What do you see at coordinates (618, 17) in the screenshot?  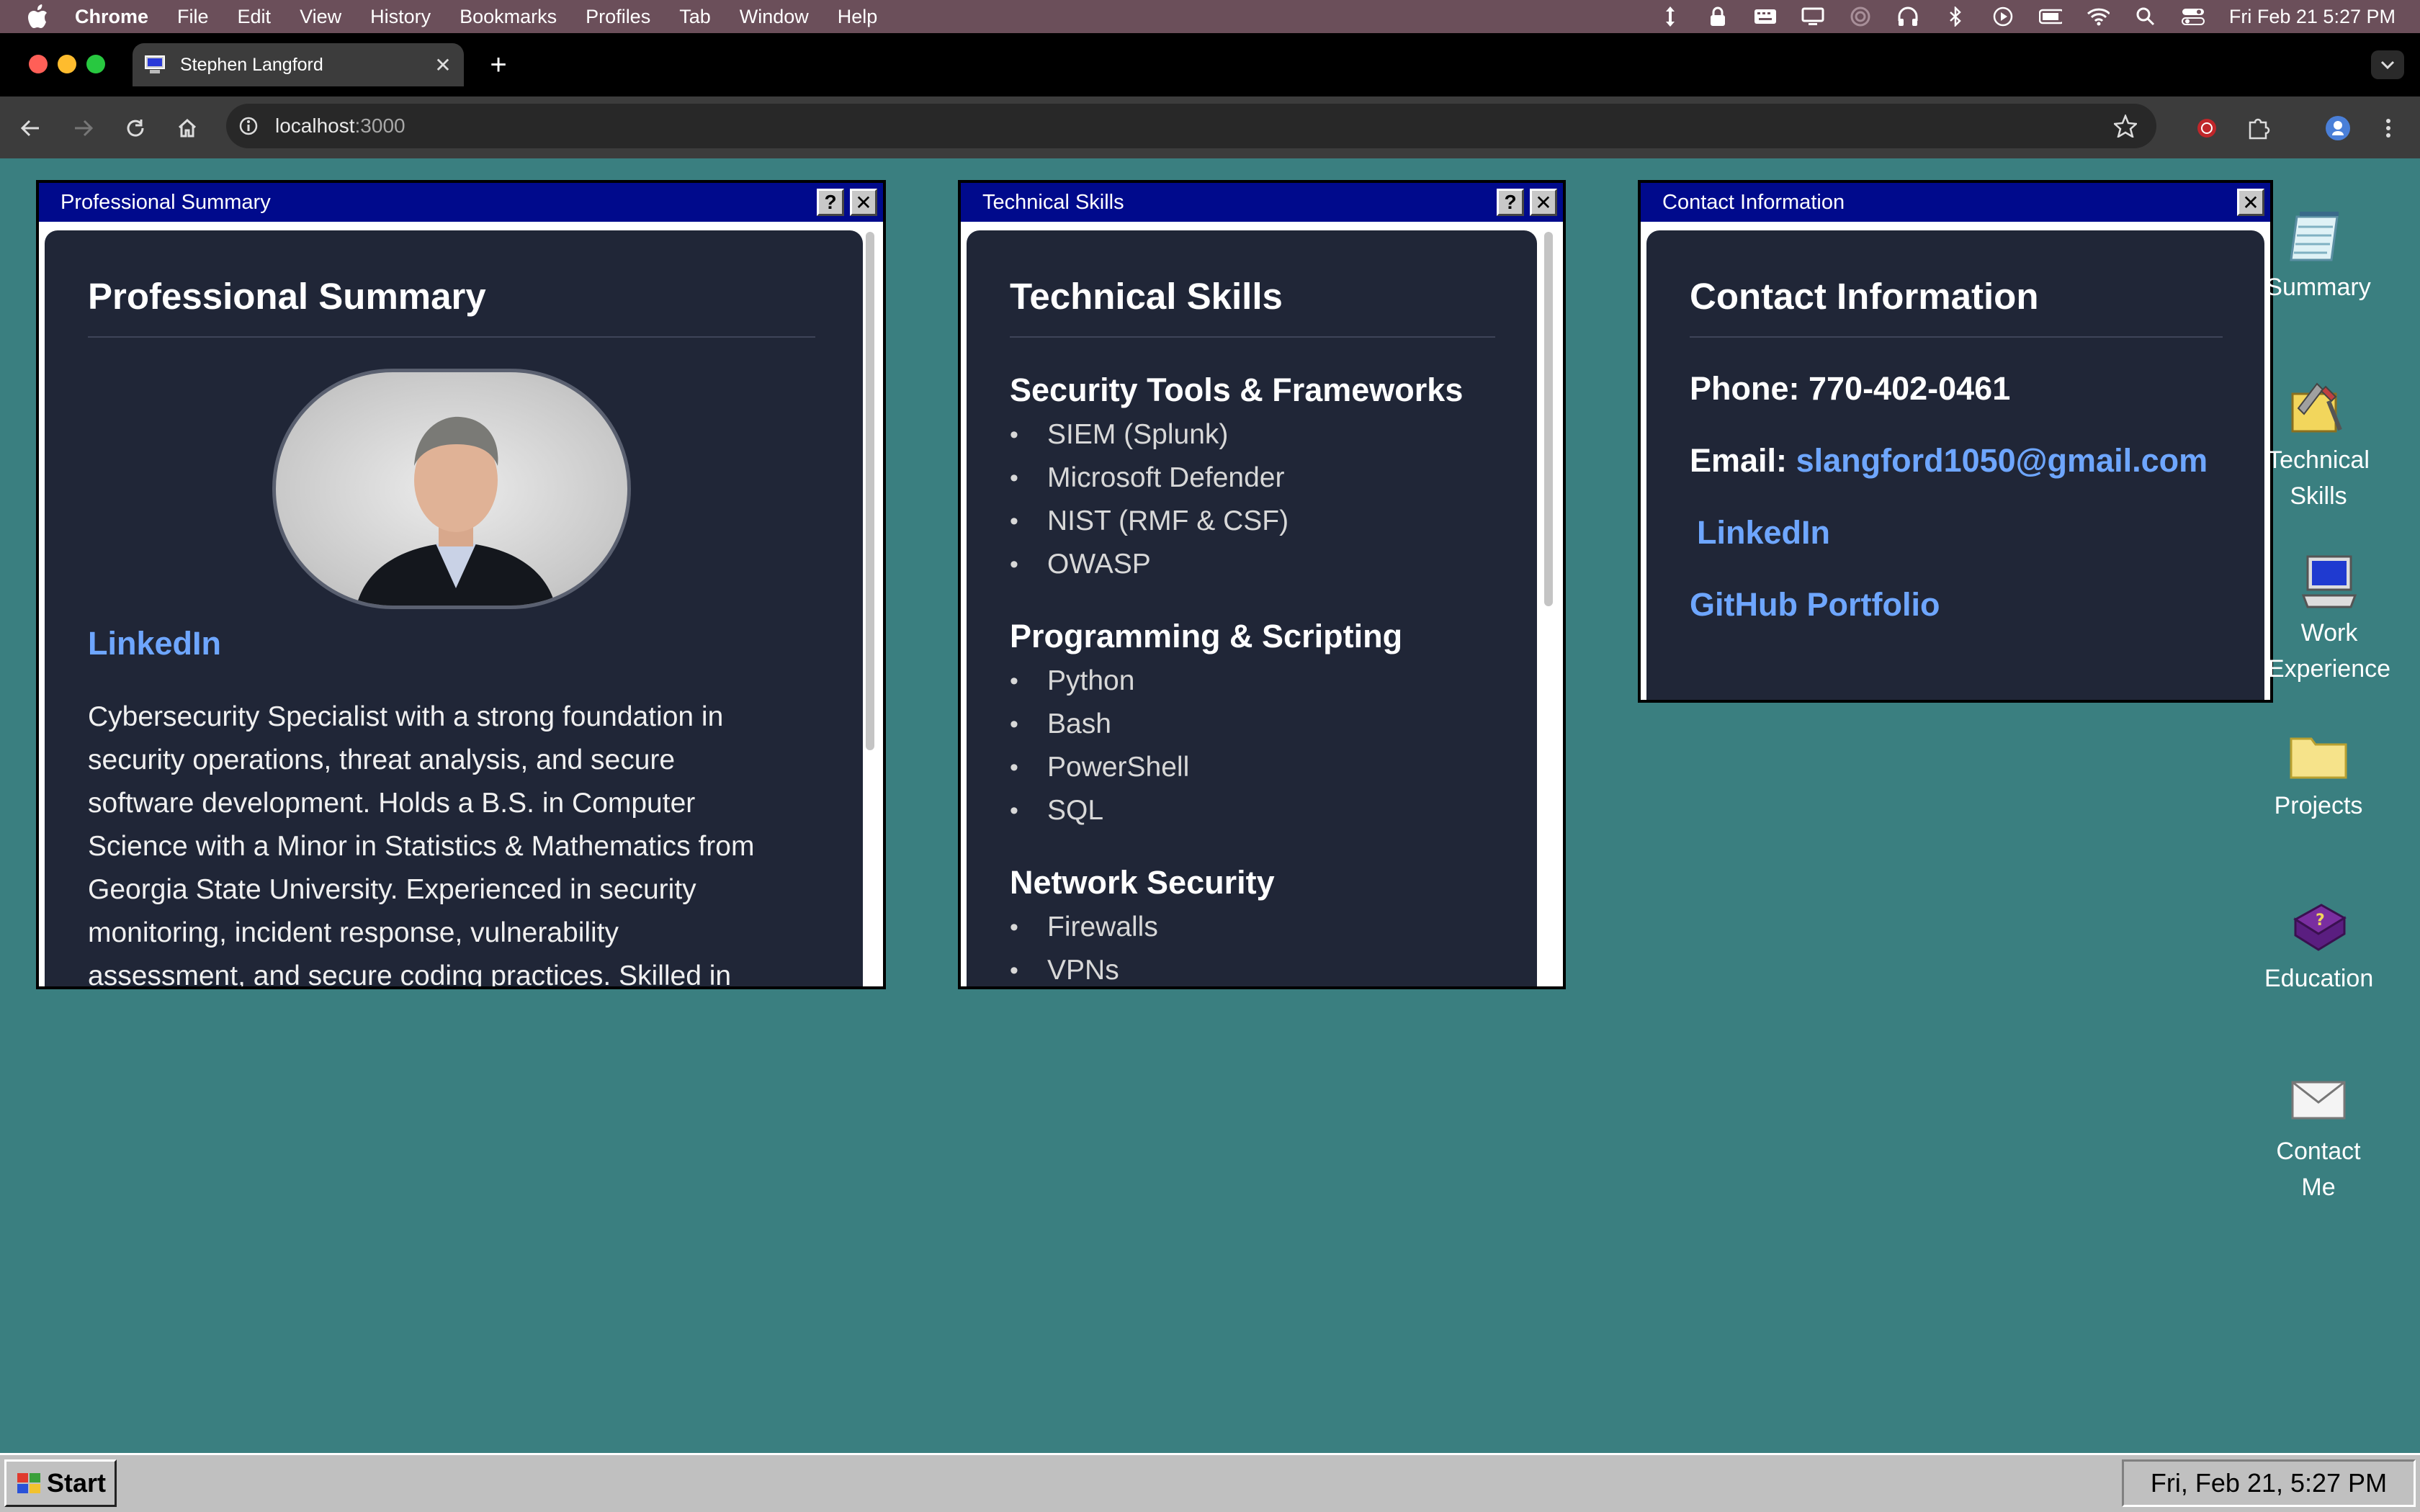 I see `menu-profiles: Profiles` at bounding box center [618, 17].